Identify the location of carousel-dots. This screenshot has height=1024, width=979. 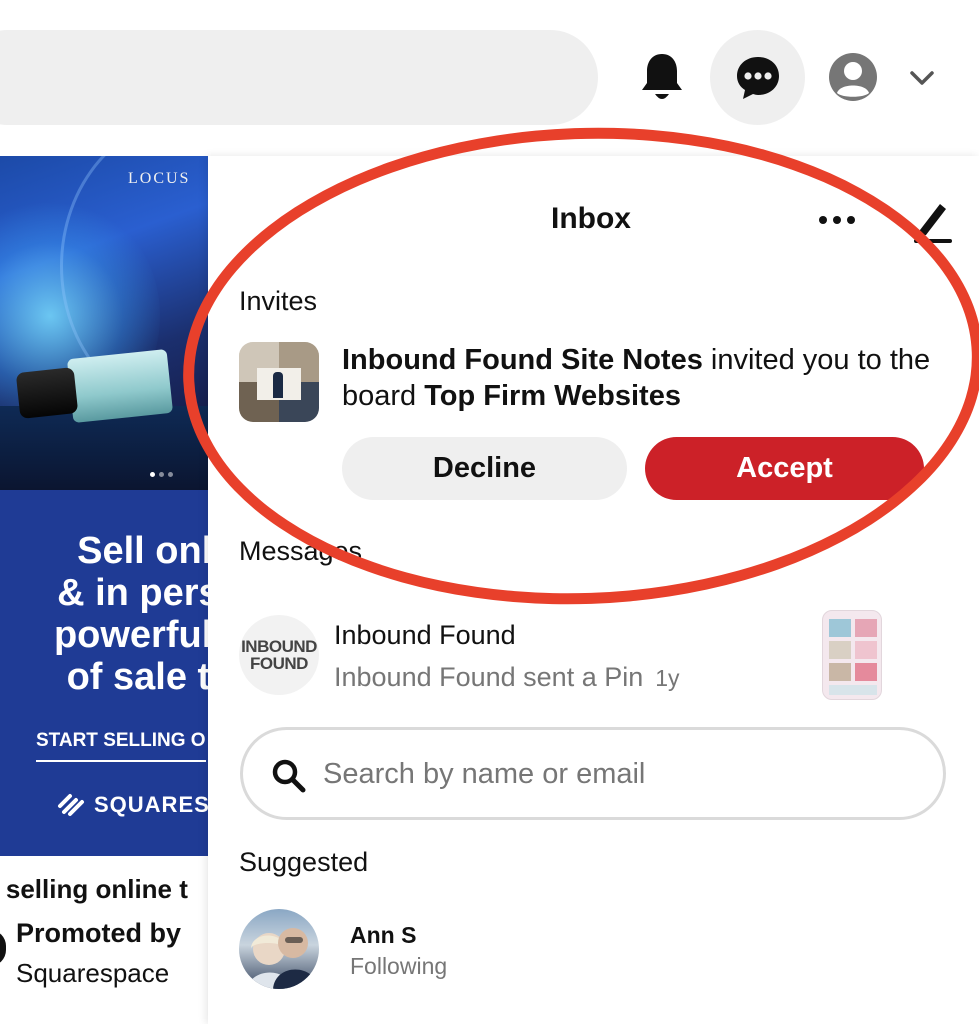
(161, 474).